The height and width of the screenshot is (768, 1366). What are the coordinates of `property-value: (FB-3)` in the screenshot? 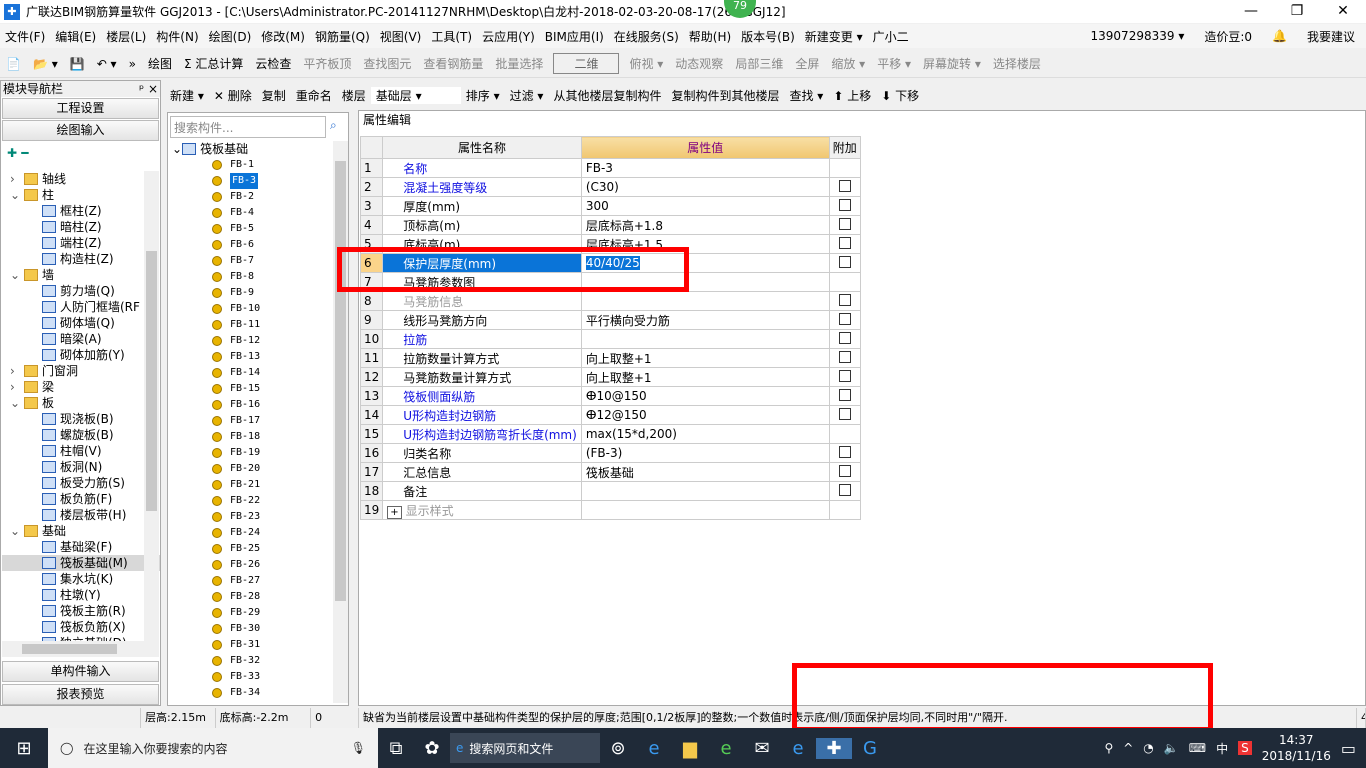 It's located at (705, 453).